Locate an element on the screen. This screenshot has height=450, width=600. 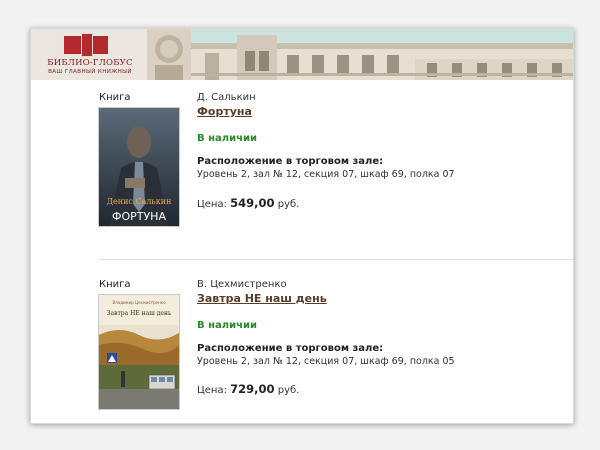
book-title-link: Завтра НЕ наш день is located at coordinates (262, 298).